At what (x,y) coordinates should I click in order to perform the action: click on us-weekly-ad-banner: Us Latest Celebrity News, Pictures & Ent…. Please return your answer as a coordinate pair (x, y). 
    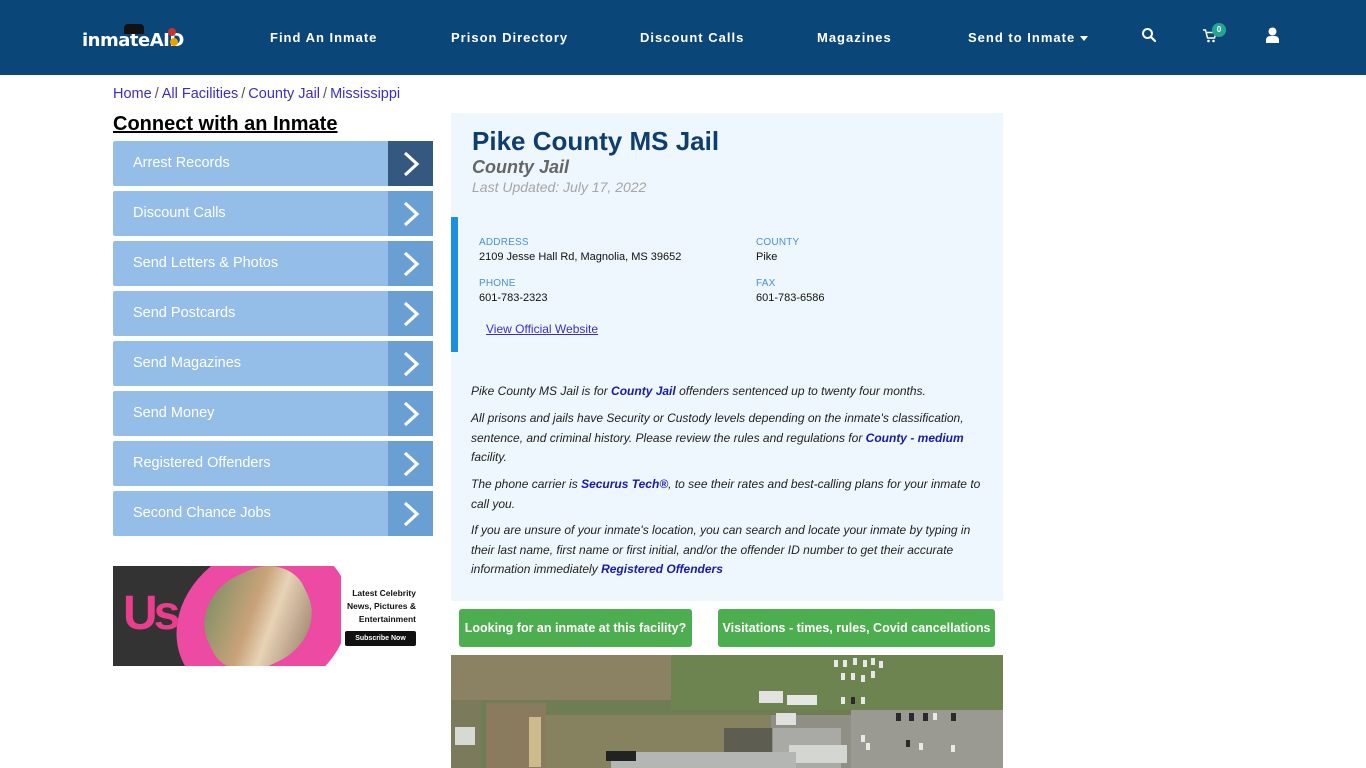
    Looking at the image, I should click on (266, 616).